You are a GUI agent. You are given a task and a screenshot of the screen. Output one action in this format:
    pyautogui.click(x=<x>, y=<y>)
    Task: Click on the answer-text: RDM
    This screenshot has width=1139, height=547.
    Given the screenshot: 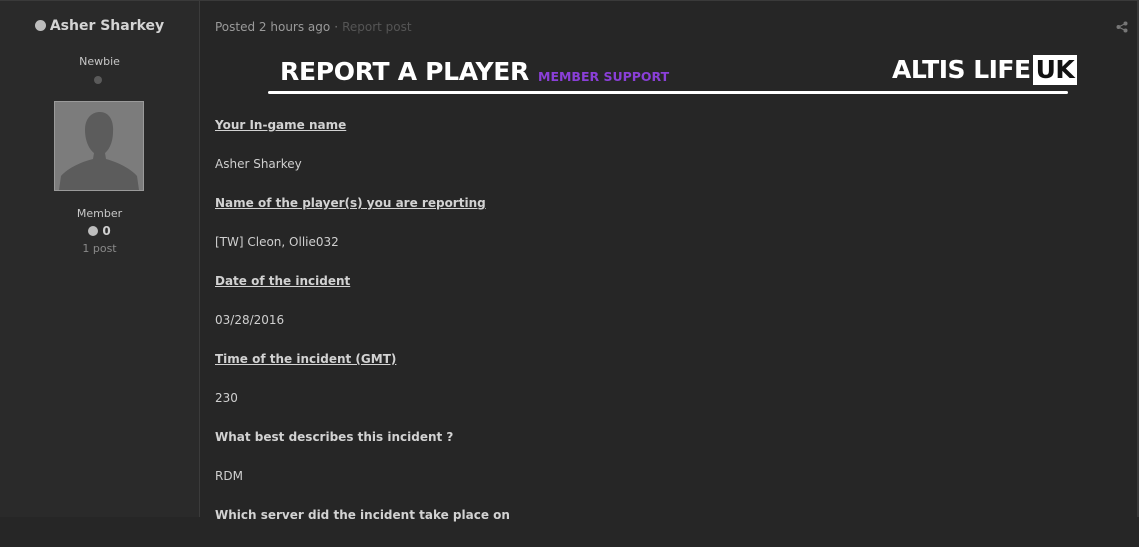 What is the action you would take?
    pyautogui.click(x=229, y=476)
    